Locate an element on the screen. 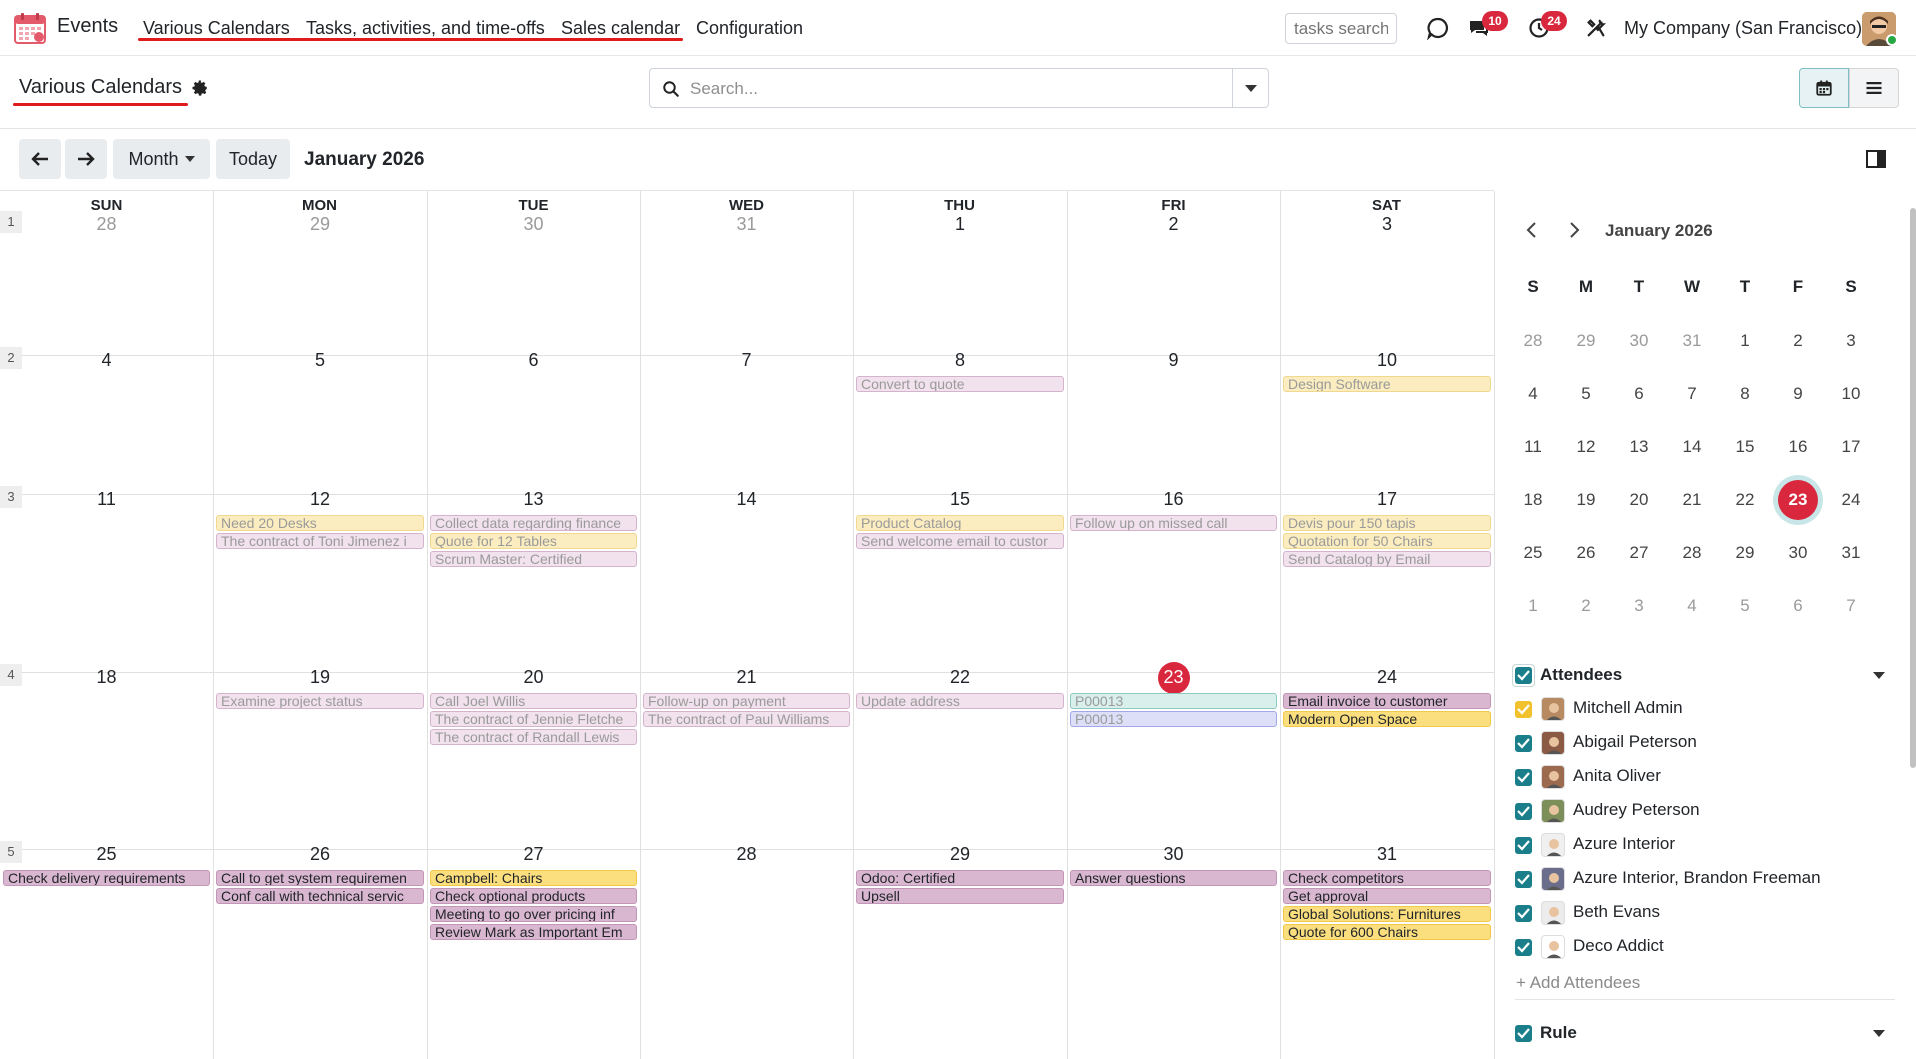 The width and height of the screenshot is (1916, 1059). calendar-event: Campbell: Chairs is located at coordinates (533, 878).